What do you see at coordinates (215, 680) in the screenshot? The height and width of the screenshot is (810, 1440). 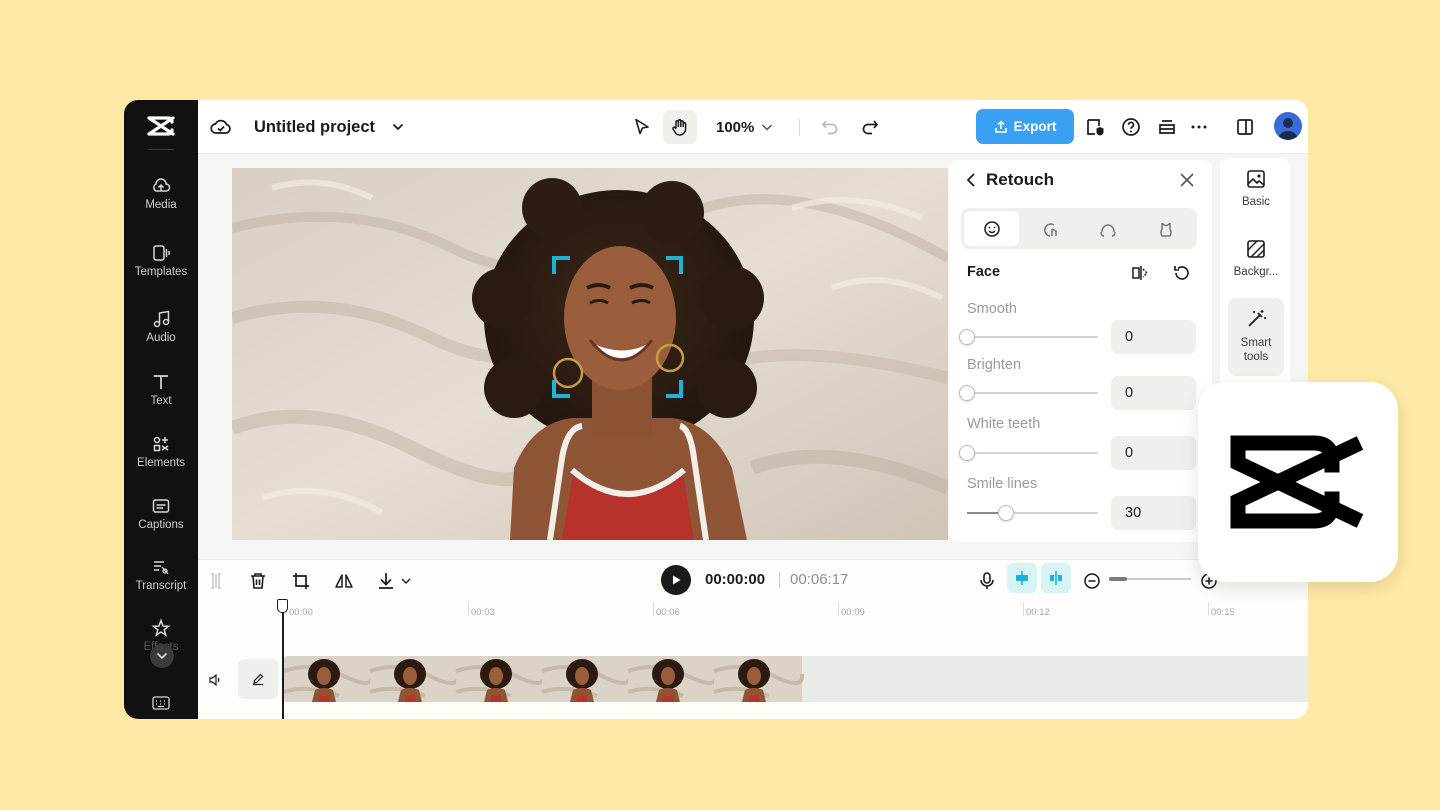 I see `volume-icon` at bounding box center [215, 680].